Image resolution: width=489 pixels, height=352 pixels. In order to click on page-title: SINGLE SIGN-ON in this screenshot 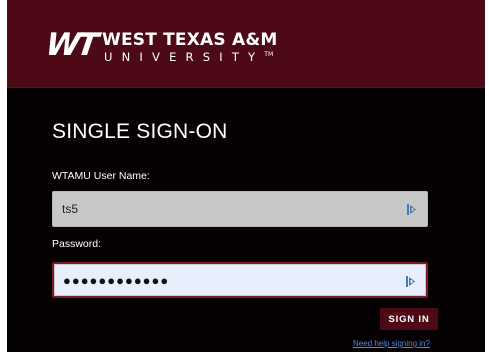, I will do `click(140, 131)`.